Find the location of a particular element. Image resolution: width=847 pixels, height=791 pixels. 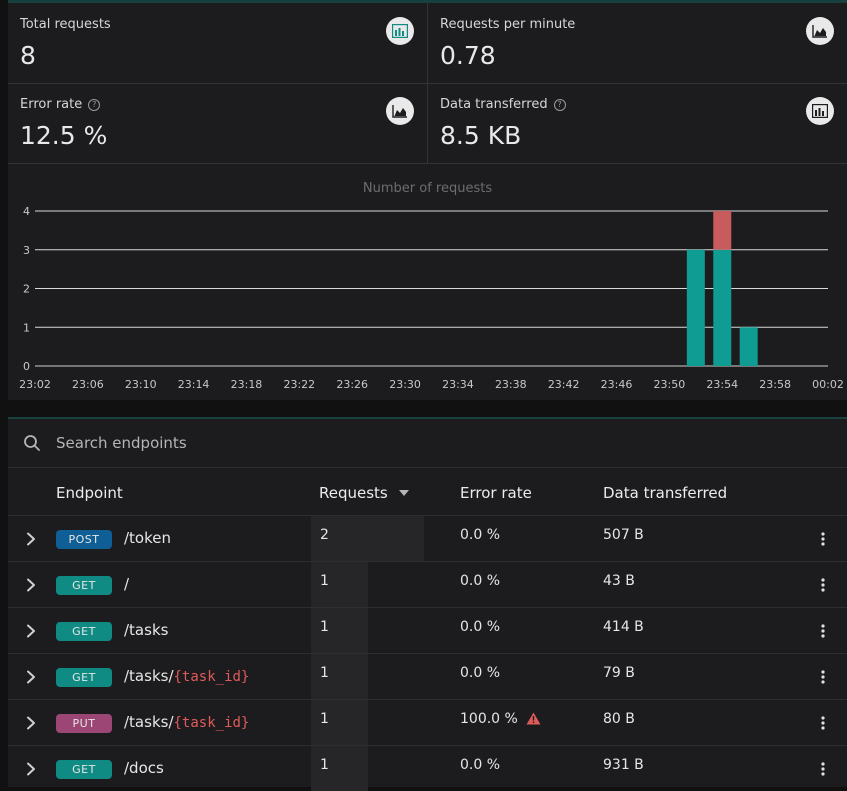

x-tick-label: 23:18 is located at coordinates (247, 384).